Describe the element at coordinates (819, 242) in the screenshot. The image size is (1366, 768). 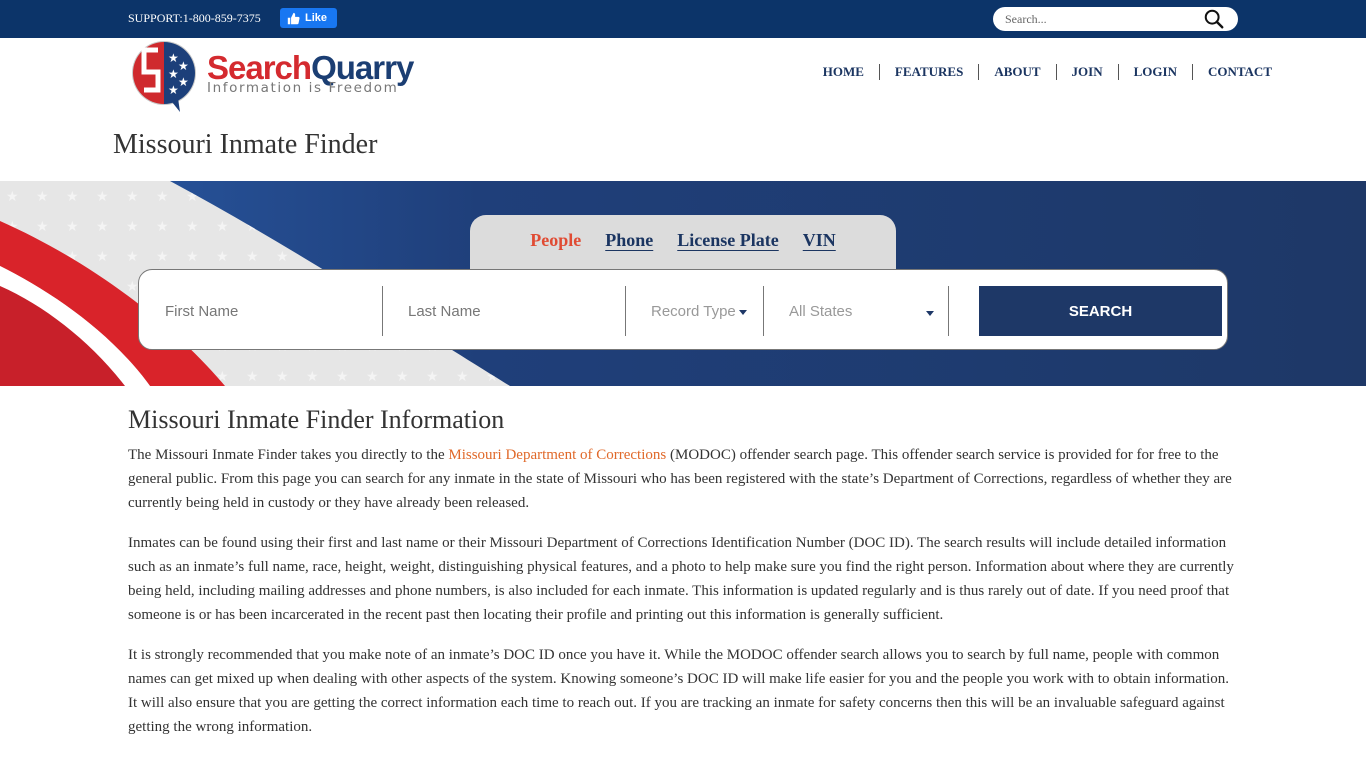
I see `tab-vin: VIN` at that location.